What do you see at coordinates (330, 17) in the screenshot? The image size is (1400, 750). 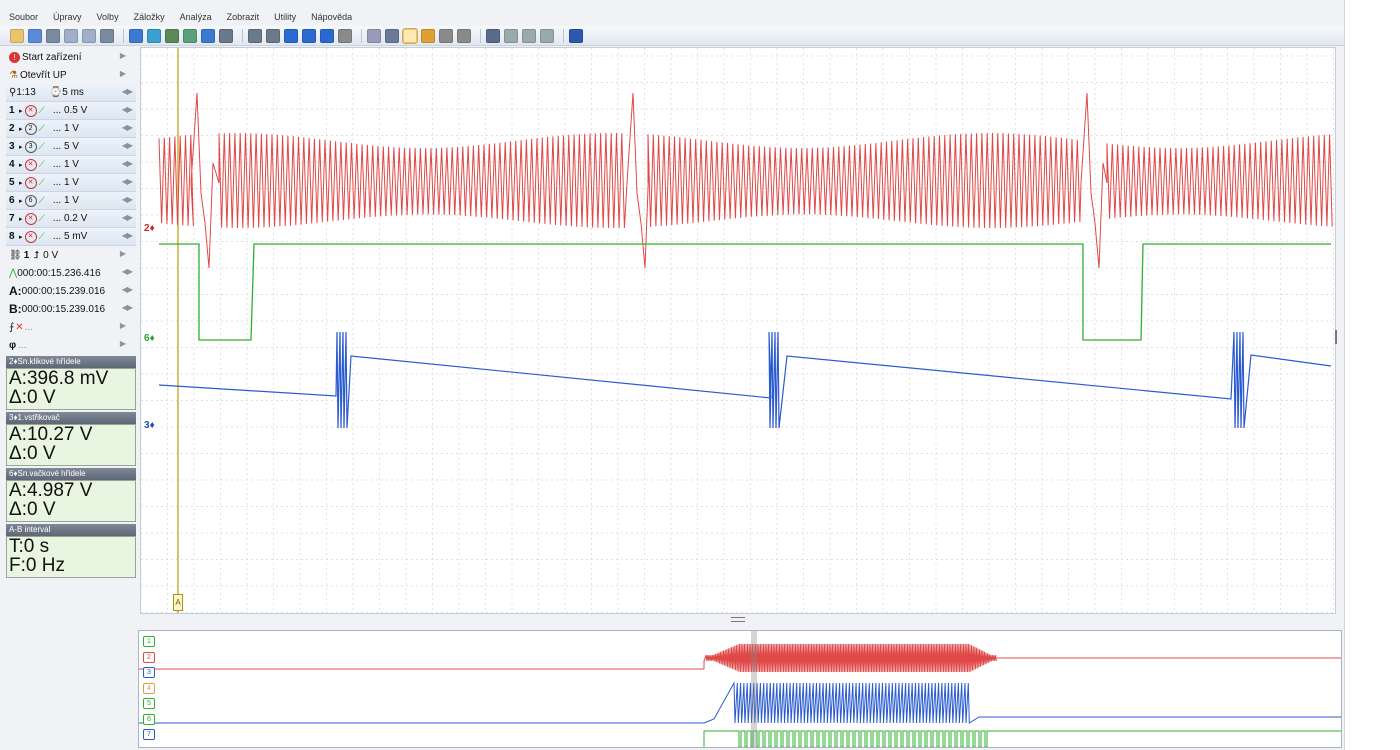 I see `menu-napoveda: Nápověda` at bounding box center [330, 17].